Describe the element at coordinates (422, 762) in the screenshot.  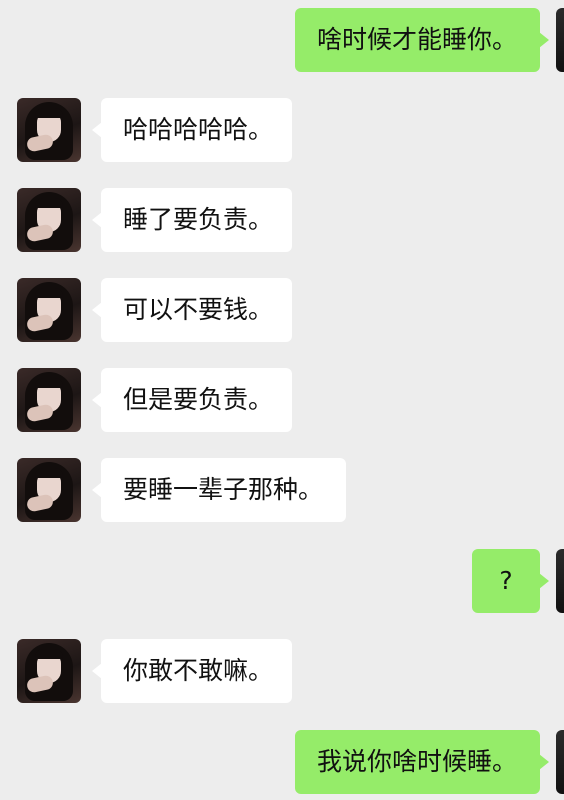
I see `message-bubble: 我说你啥时候睡。` at that location.